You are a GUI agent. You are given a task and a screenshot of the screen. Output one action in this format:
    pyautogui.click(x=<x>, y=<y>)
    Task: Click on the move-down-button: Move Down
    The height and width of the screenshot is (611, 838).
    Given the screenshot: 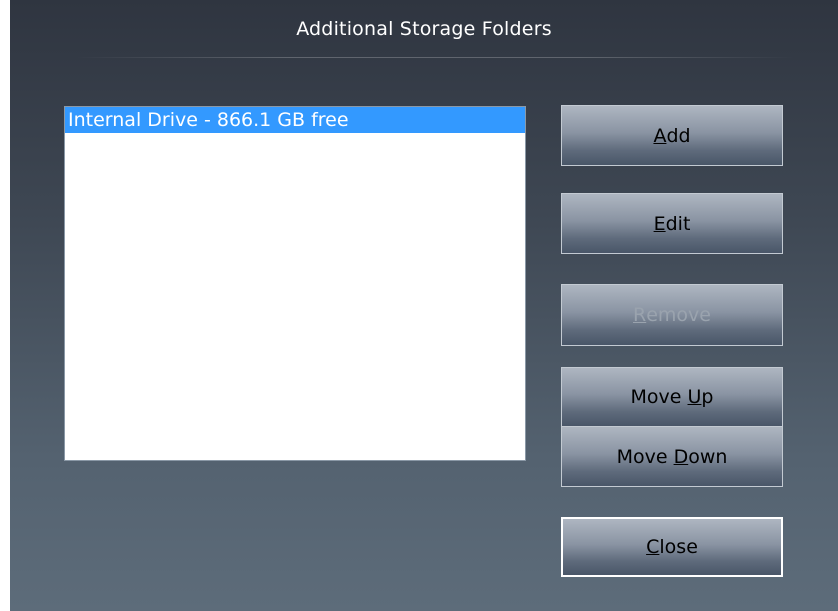 What is the action you would take?
    pyautogui.click(x=672, y=456)
    